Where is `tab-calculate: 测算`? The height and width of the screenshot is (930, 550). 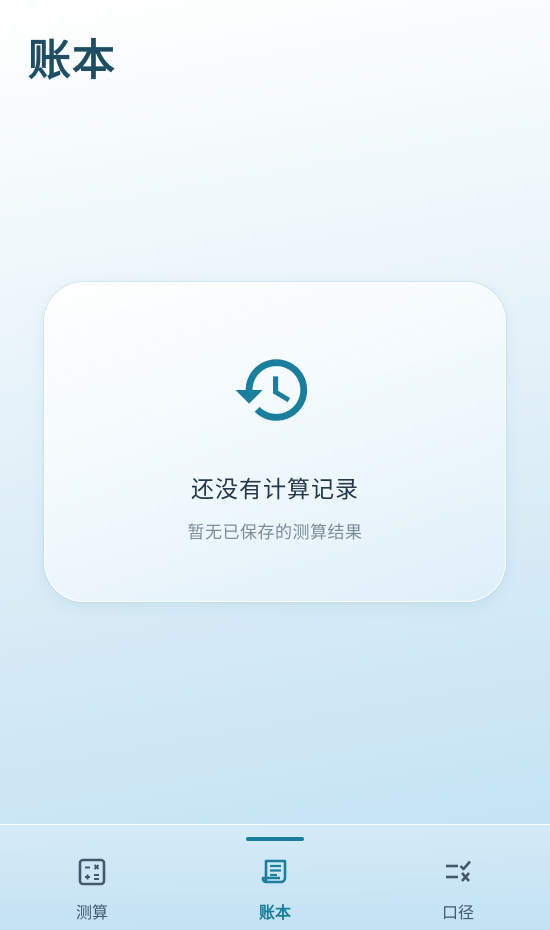 tab-calculate: 测算 is located at coordinates (92, 877).